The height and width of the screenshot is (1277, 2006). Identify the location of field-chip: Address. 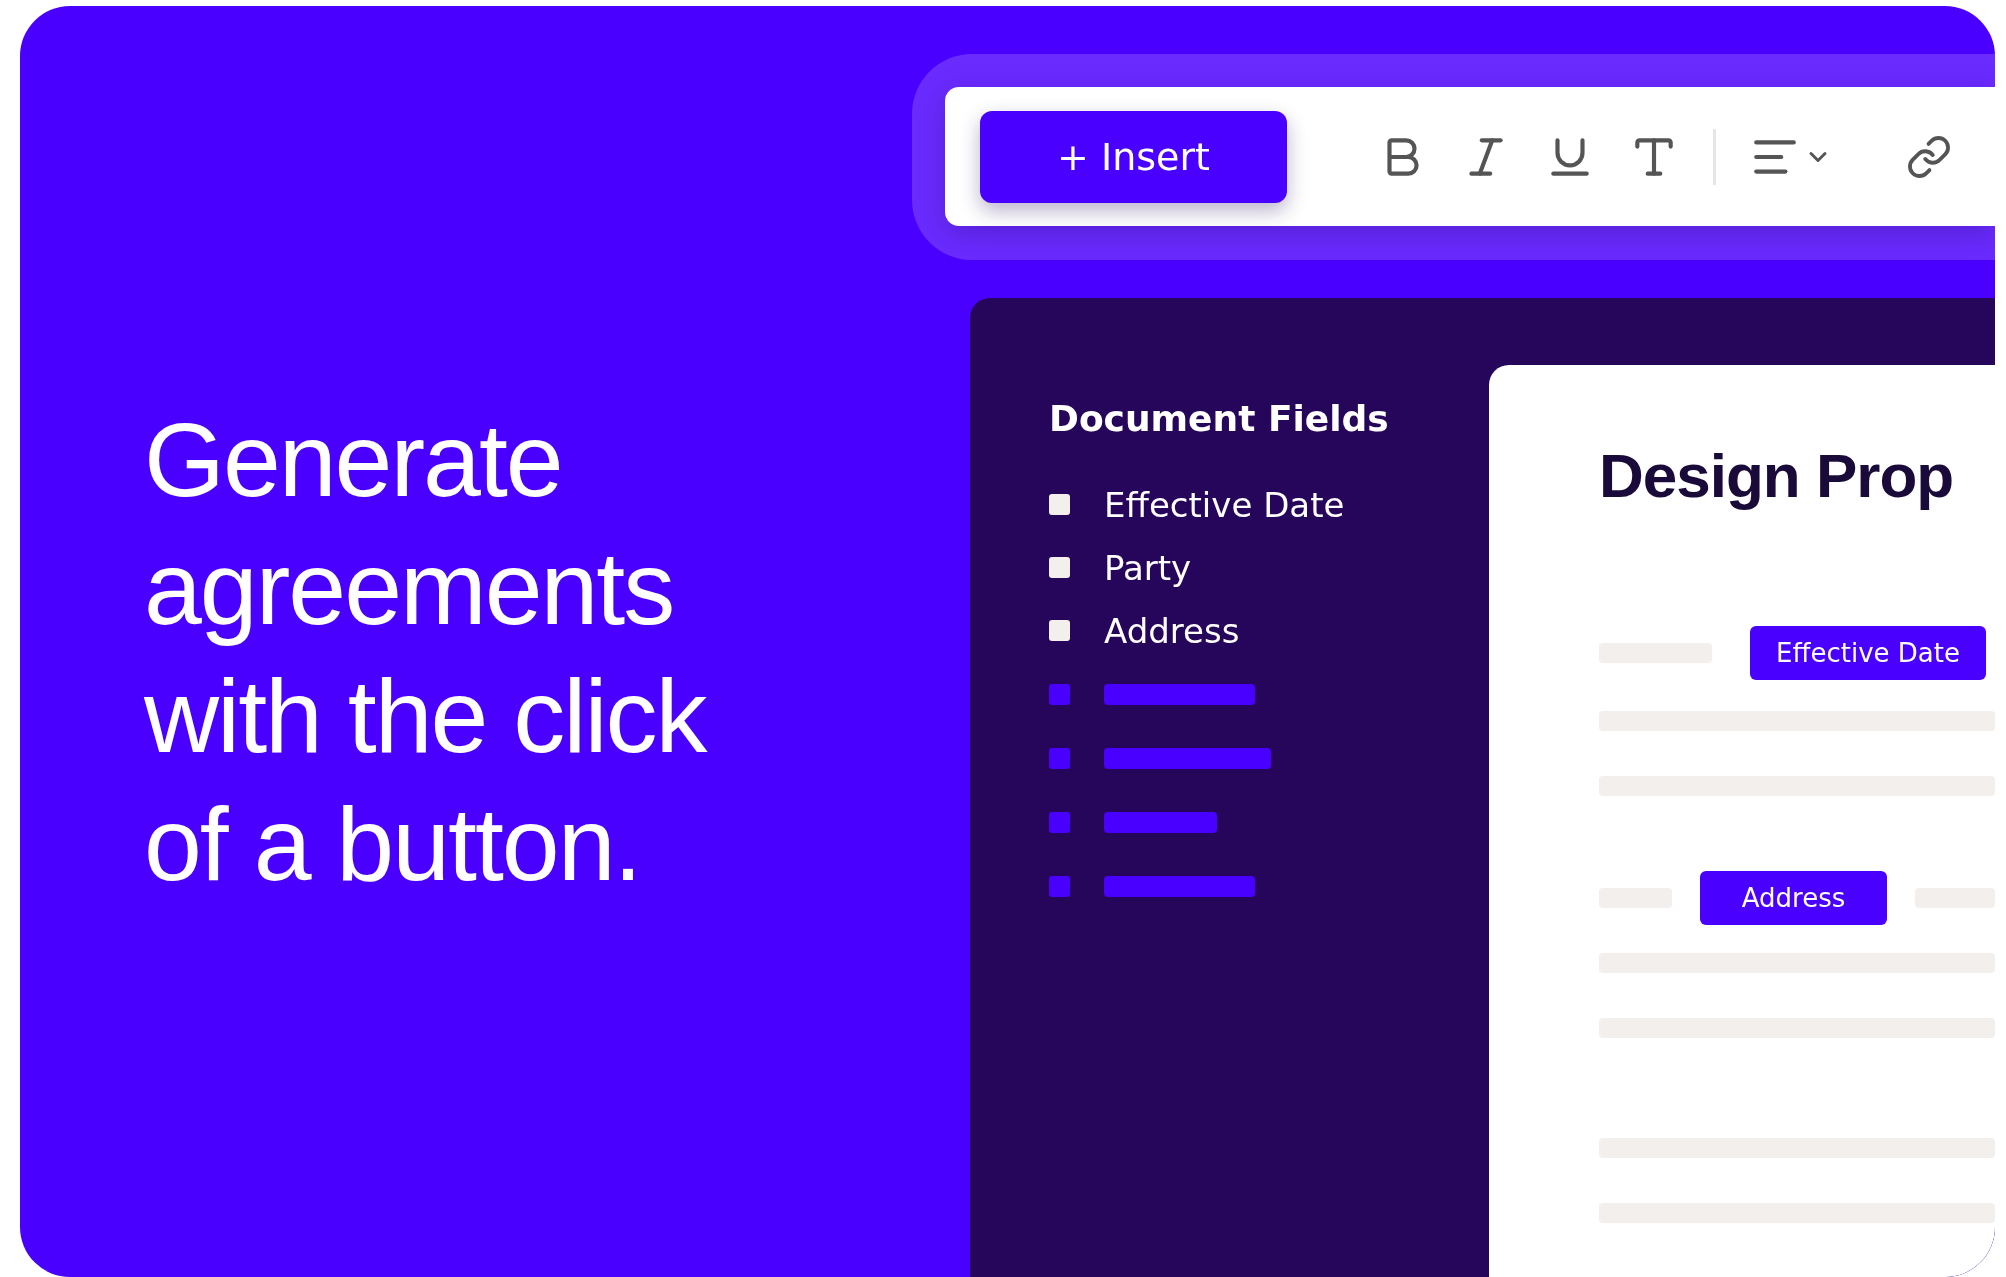
(1793, 898).